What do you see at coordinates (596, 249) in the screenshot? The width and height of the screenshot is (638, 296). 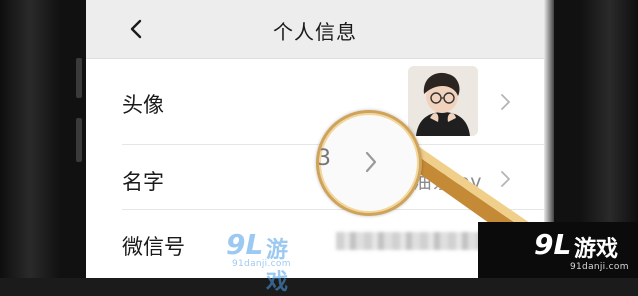 I see `watermark-name: 游戏` at bounding box center [596, 249].